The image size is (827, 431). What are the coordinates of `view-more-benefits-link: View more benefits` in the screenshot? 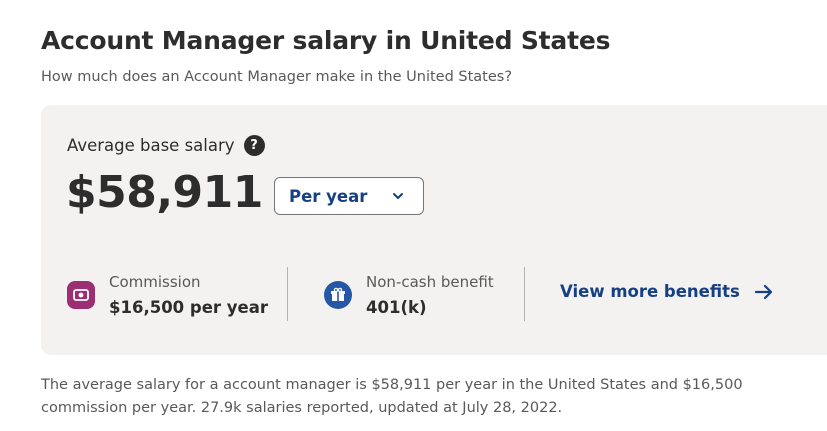 It's located at (667, 291).